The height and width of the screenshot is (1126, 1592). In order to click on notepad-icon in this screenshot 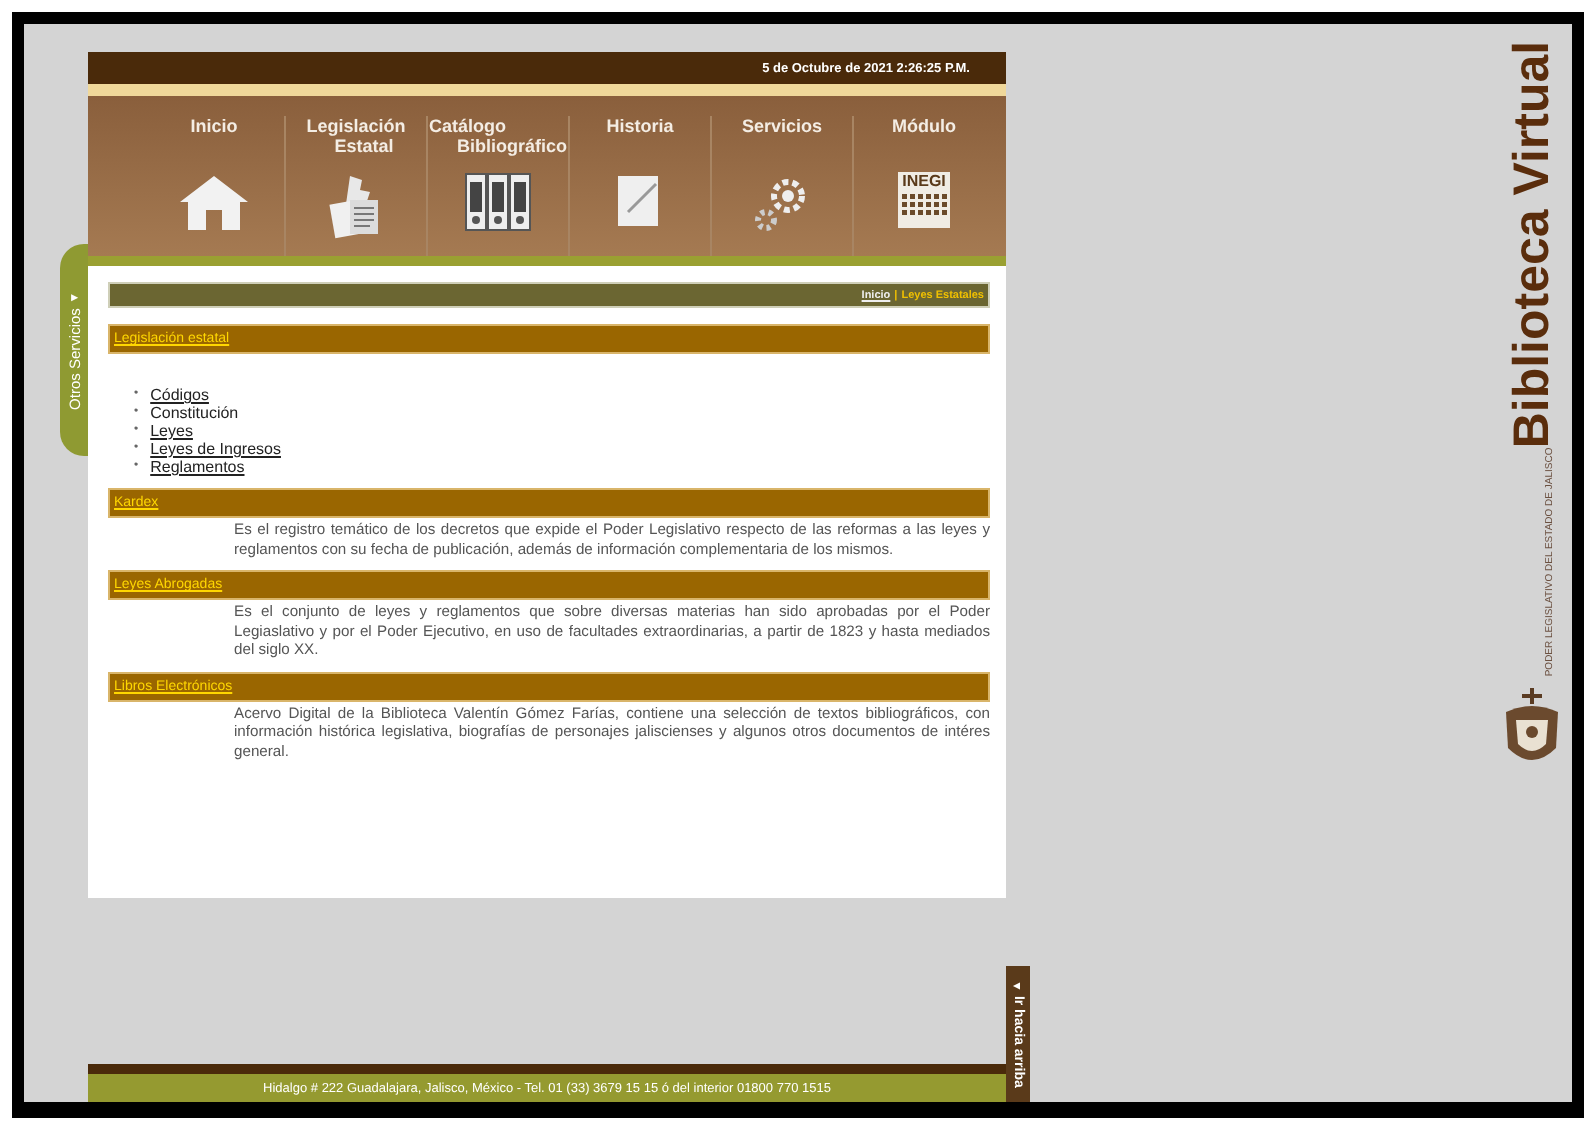, I will do `click(640, 200)`.